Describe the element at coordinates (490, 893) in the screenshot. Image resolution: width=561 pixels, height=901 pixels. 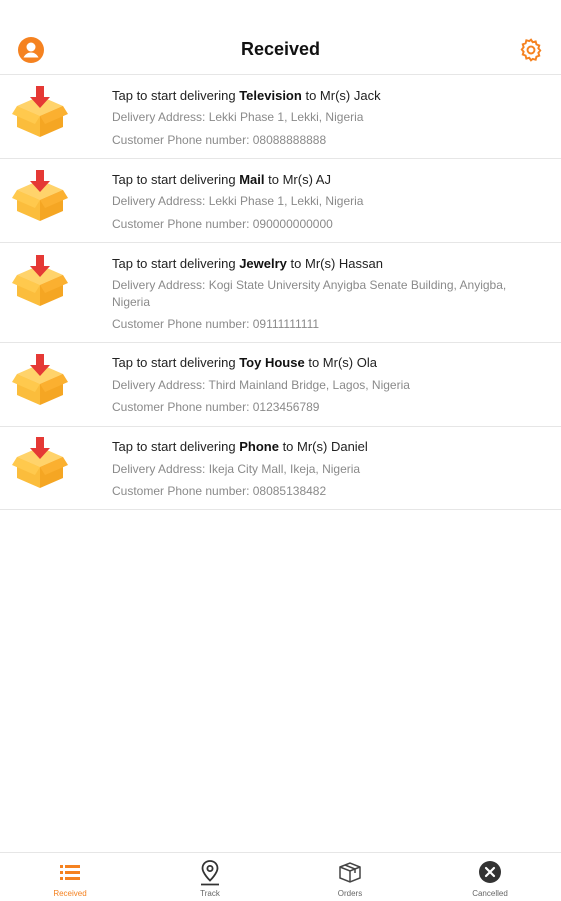
I see `nav-label: Cancelled` at that location.